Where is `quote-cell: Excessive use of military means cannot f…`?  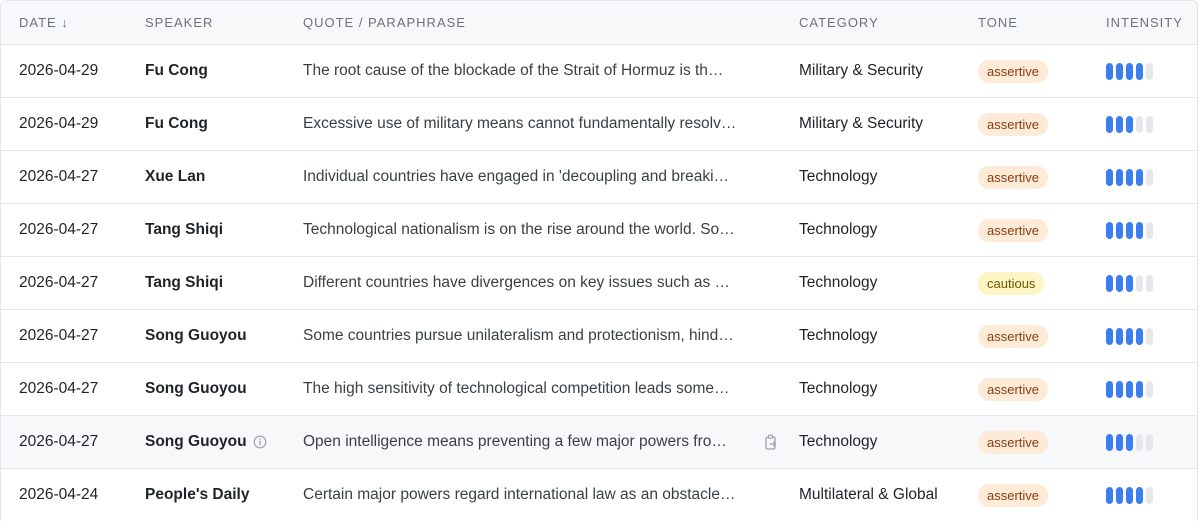 quote-cell: Excessive use of military means cannot f… is located at coordinates (523, 124).